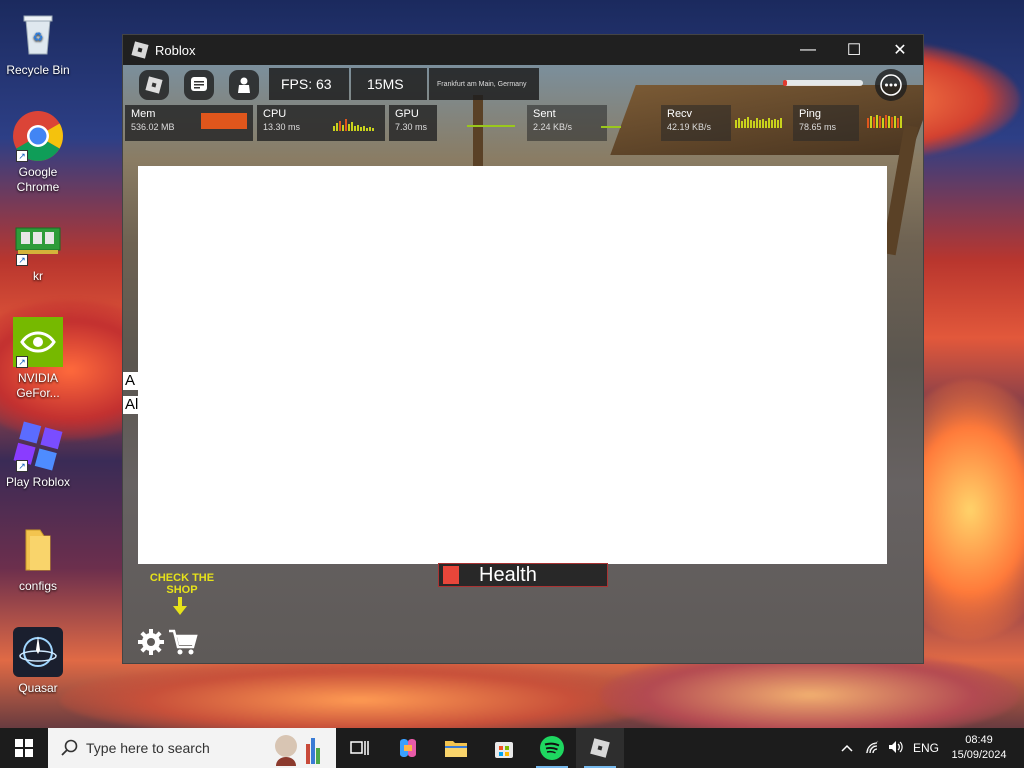  What do you see at coordinates (926, 748) in the screenshot?
I see `language-indicator: ENG` at bounding box center [926, 748].